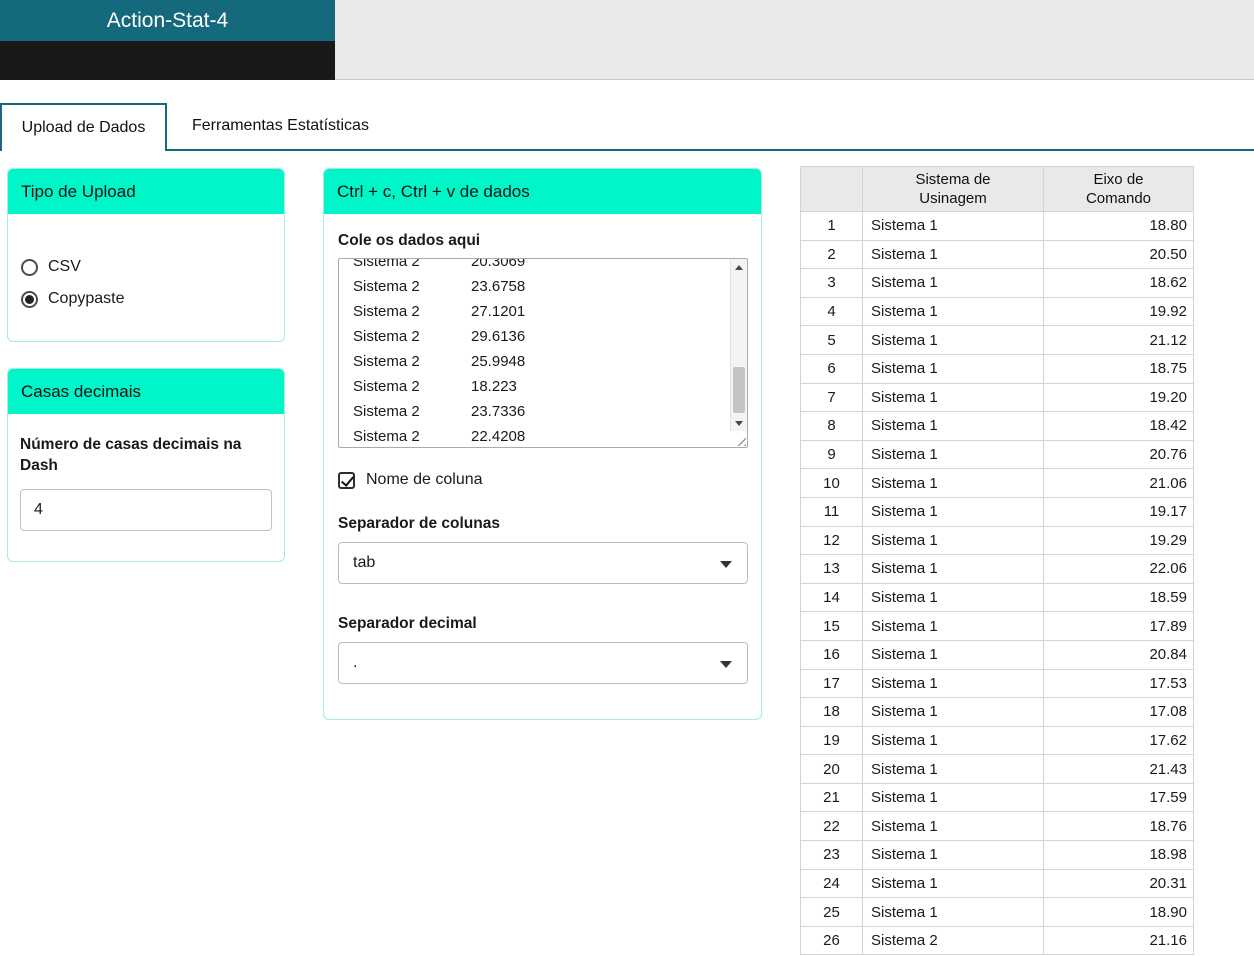 This screenshot has width=1254, height=956. What do you see at coordinates (1118, 426) in the screenshot?
I see `table-cell: 18.42` at bounding box center [1118, 426].